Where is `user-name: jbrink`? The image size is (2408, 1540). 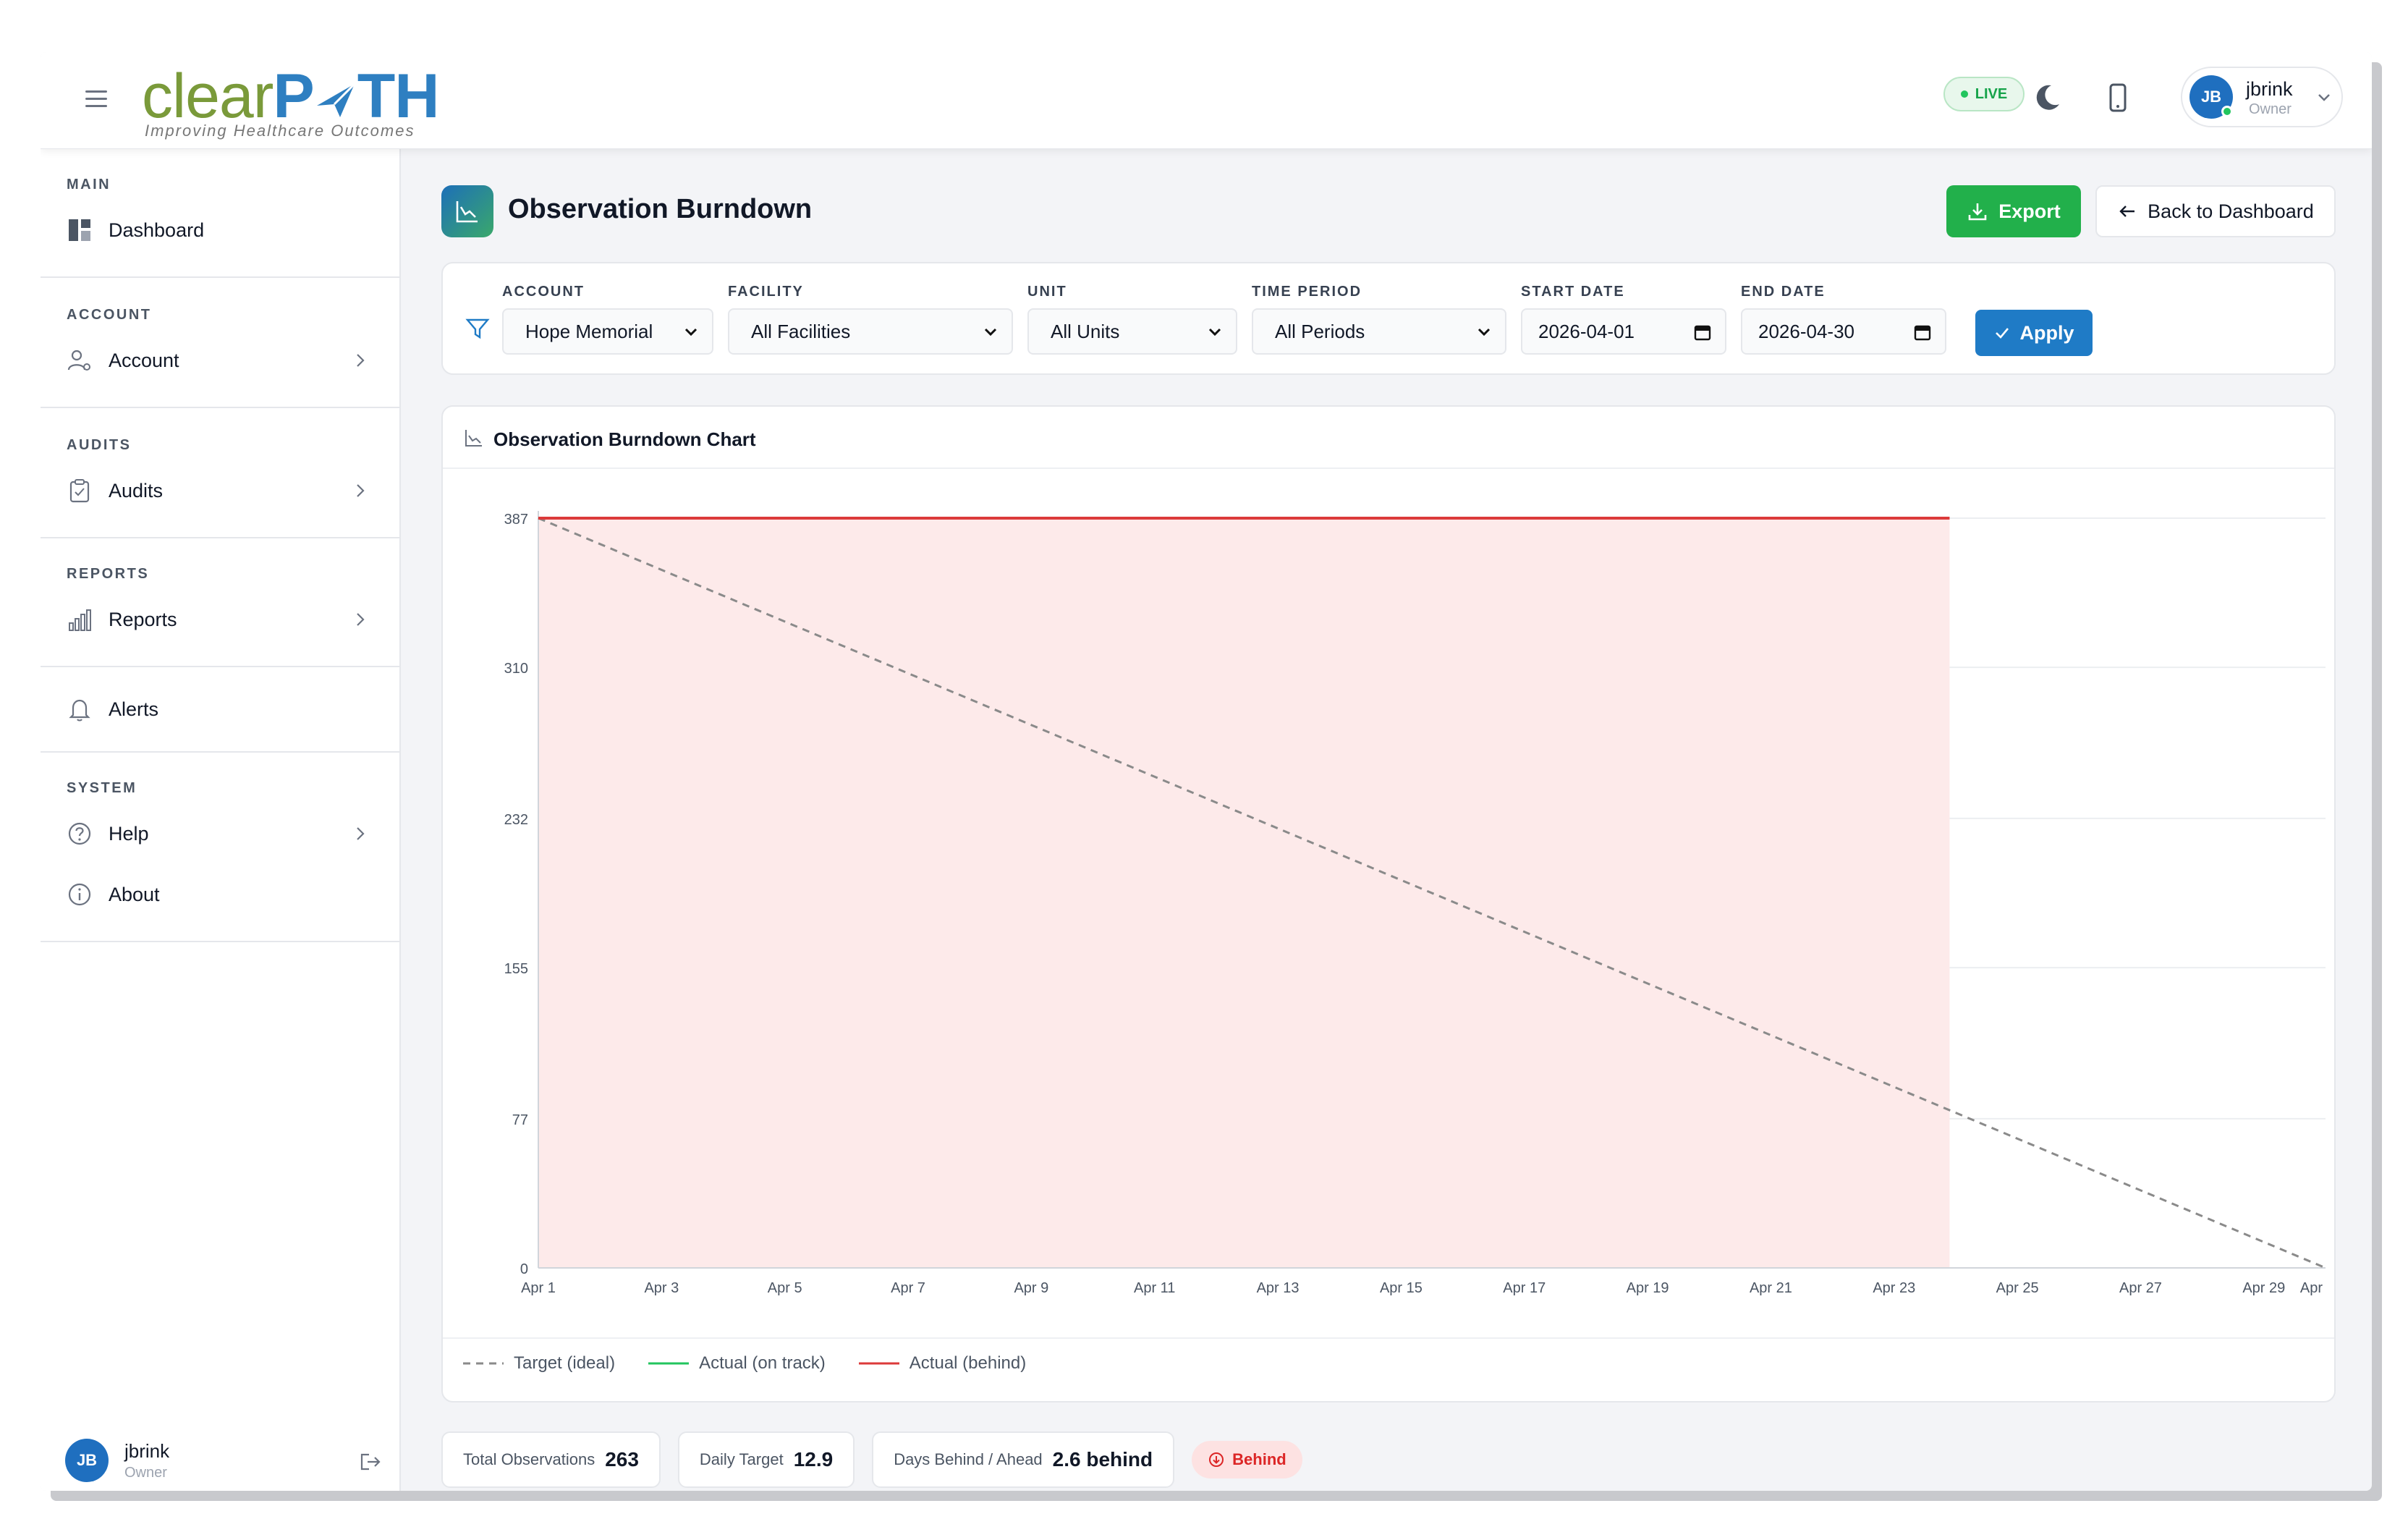
user-name: jbrink is located at coordinates (2269, 89).